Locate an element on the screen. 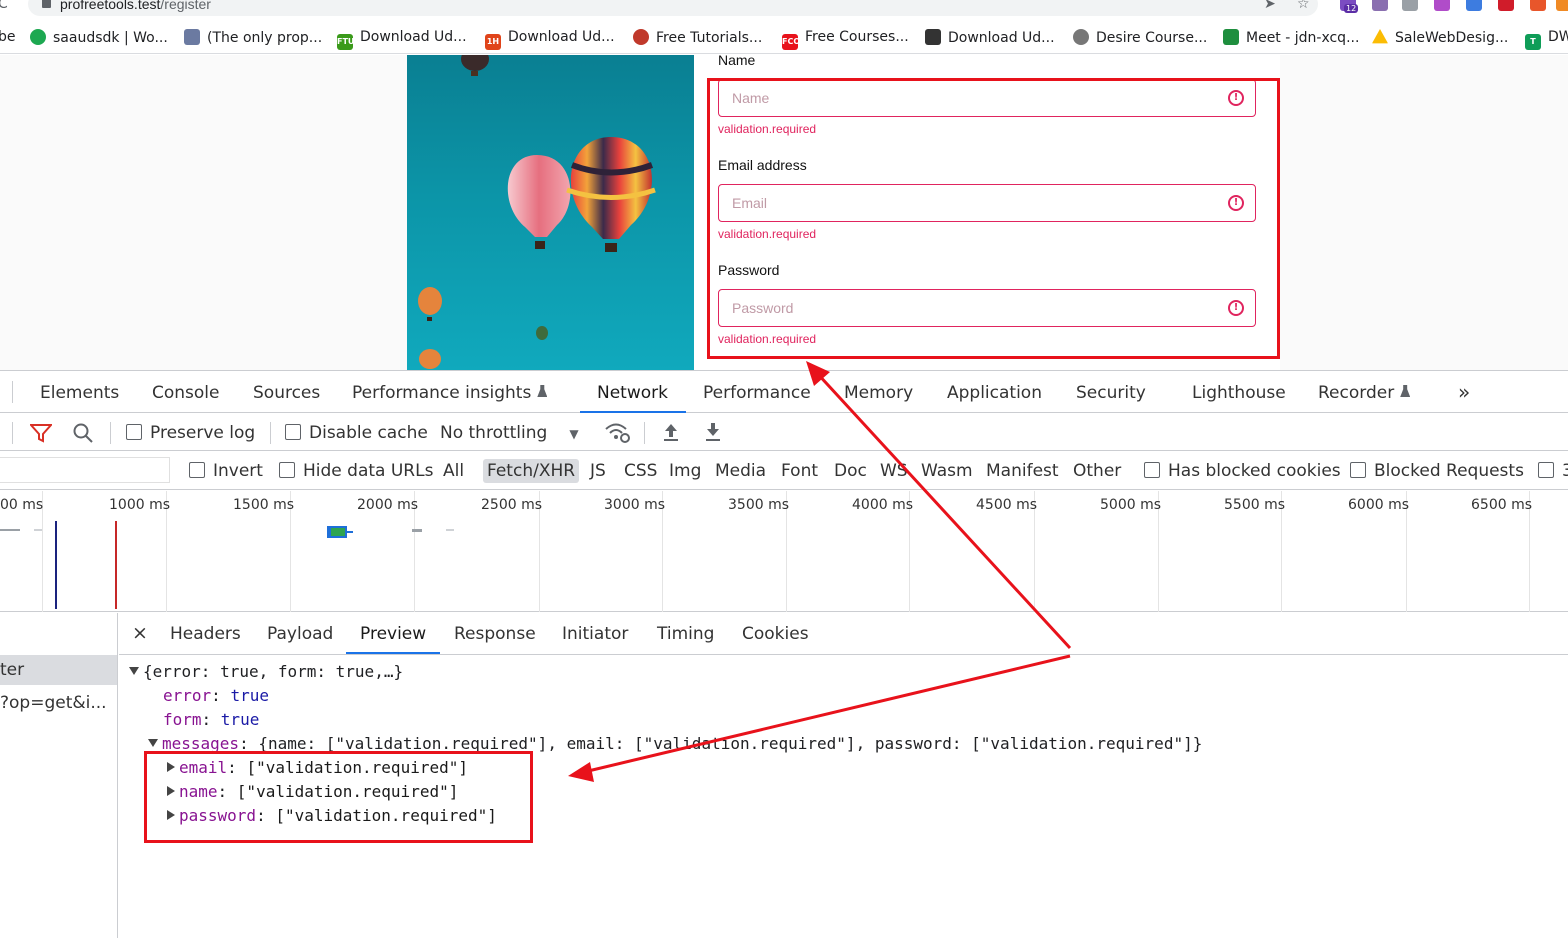 The height and width of the screenshot is (938, 1568). more-tabs-icon: » is located at coordinates (1464, 392).